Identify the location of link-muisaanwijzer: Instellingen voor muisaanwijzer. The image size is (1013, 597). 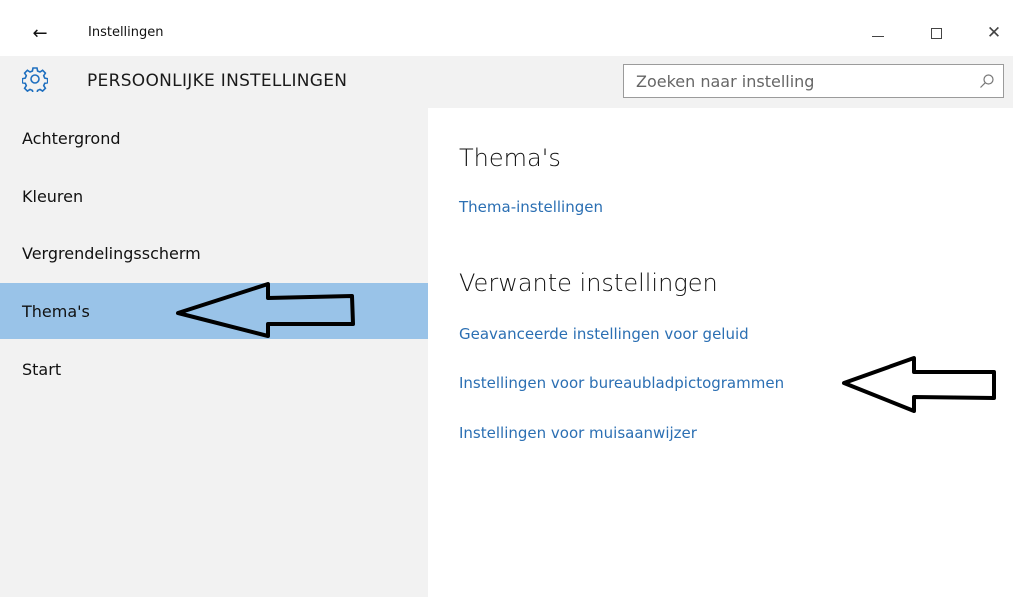
(578, 433).